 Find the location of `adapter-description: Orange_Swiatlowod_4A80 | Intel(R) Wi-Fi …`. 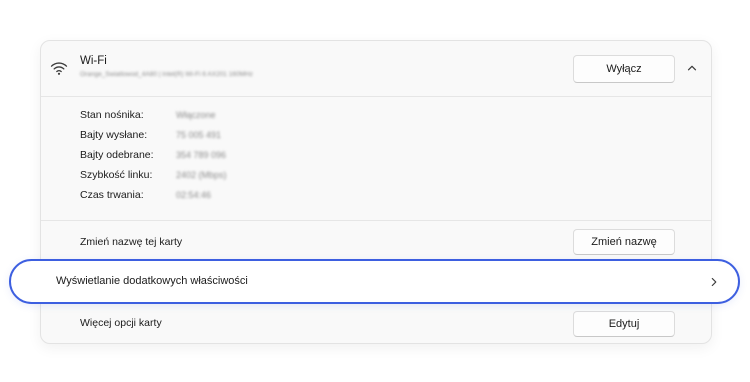

adapter-description: Orange_Swiatlowod_4A80 | Intel(R) Wi-Fi … is located at coordinates (166, 74).